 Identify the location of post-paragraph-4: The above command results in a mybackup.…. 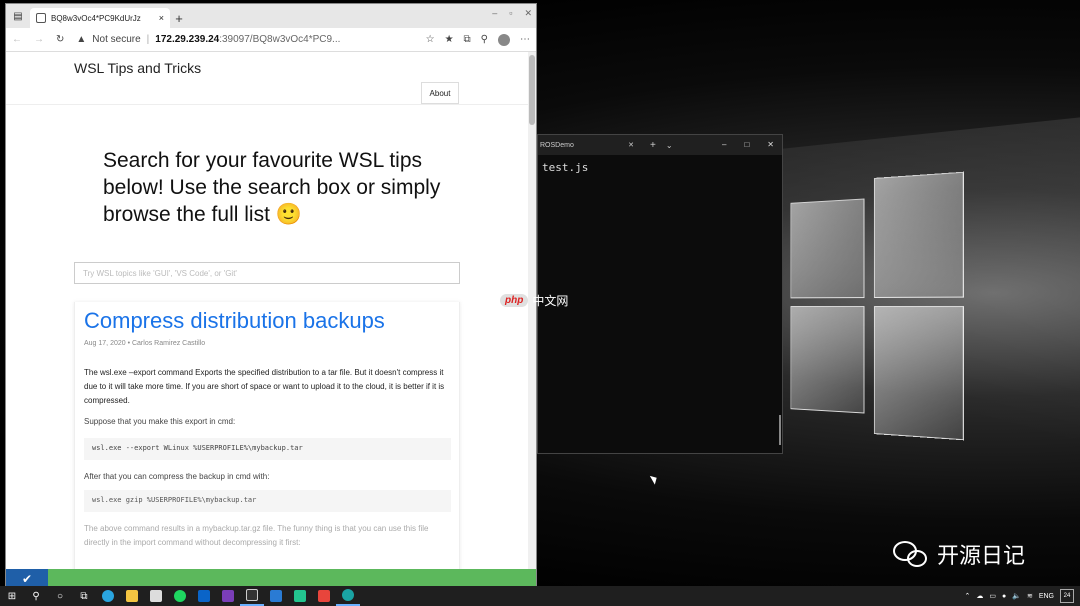
(269, 536).